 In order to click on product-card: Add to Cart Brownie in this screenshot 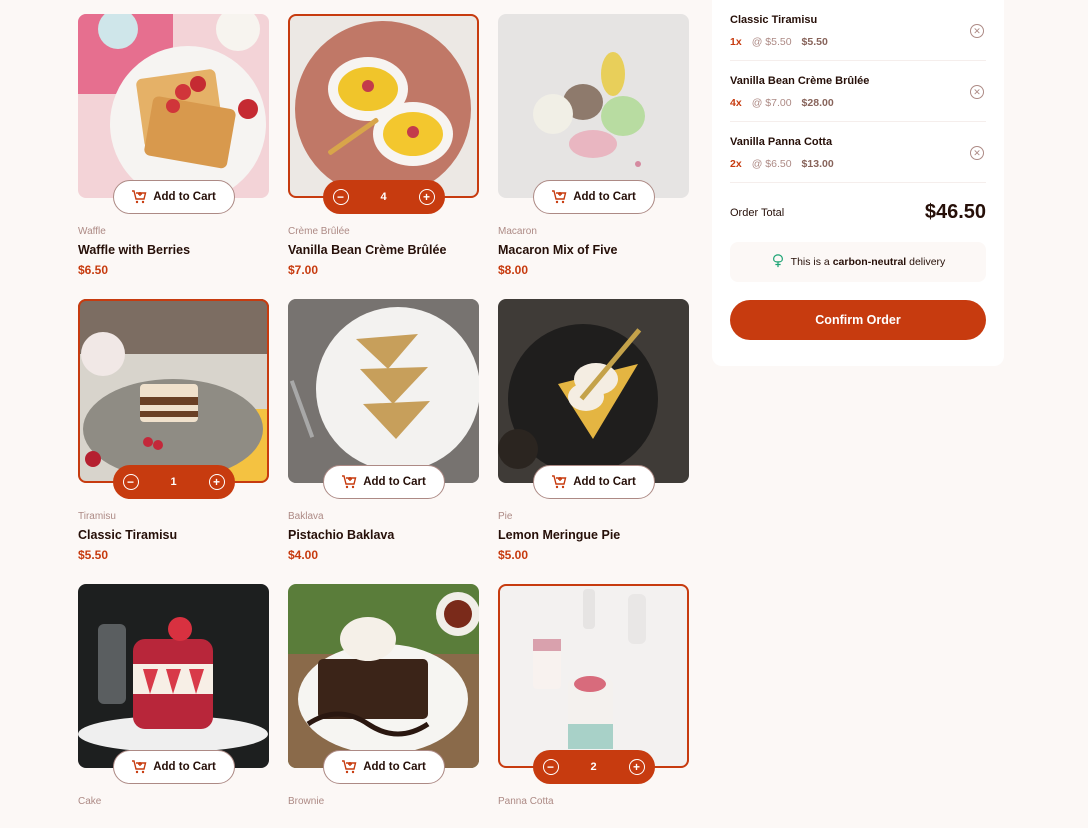, I will do `click(383, 698)`.